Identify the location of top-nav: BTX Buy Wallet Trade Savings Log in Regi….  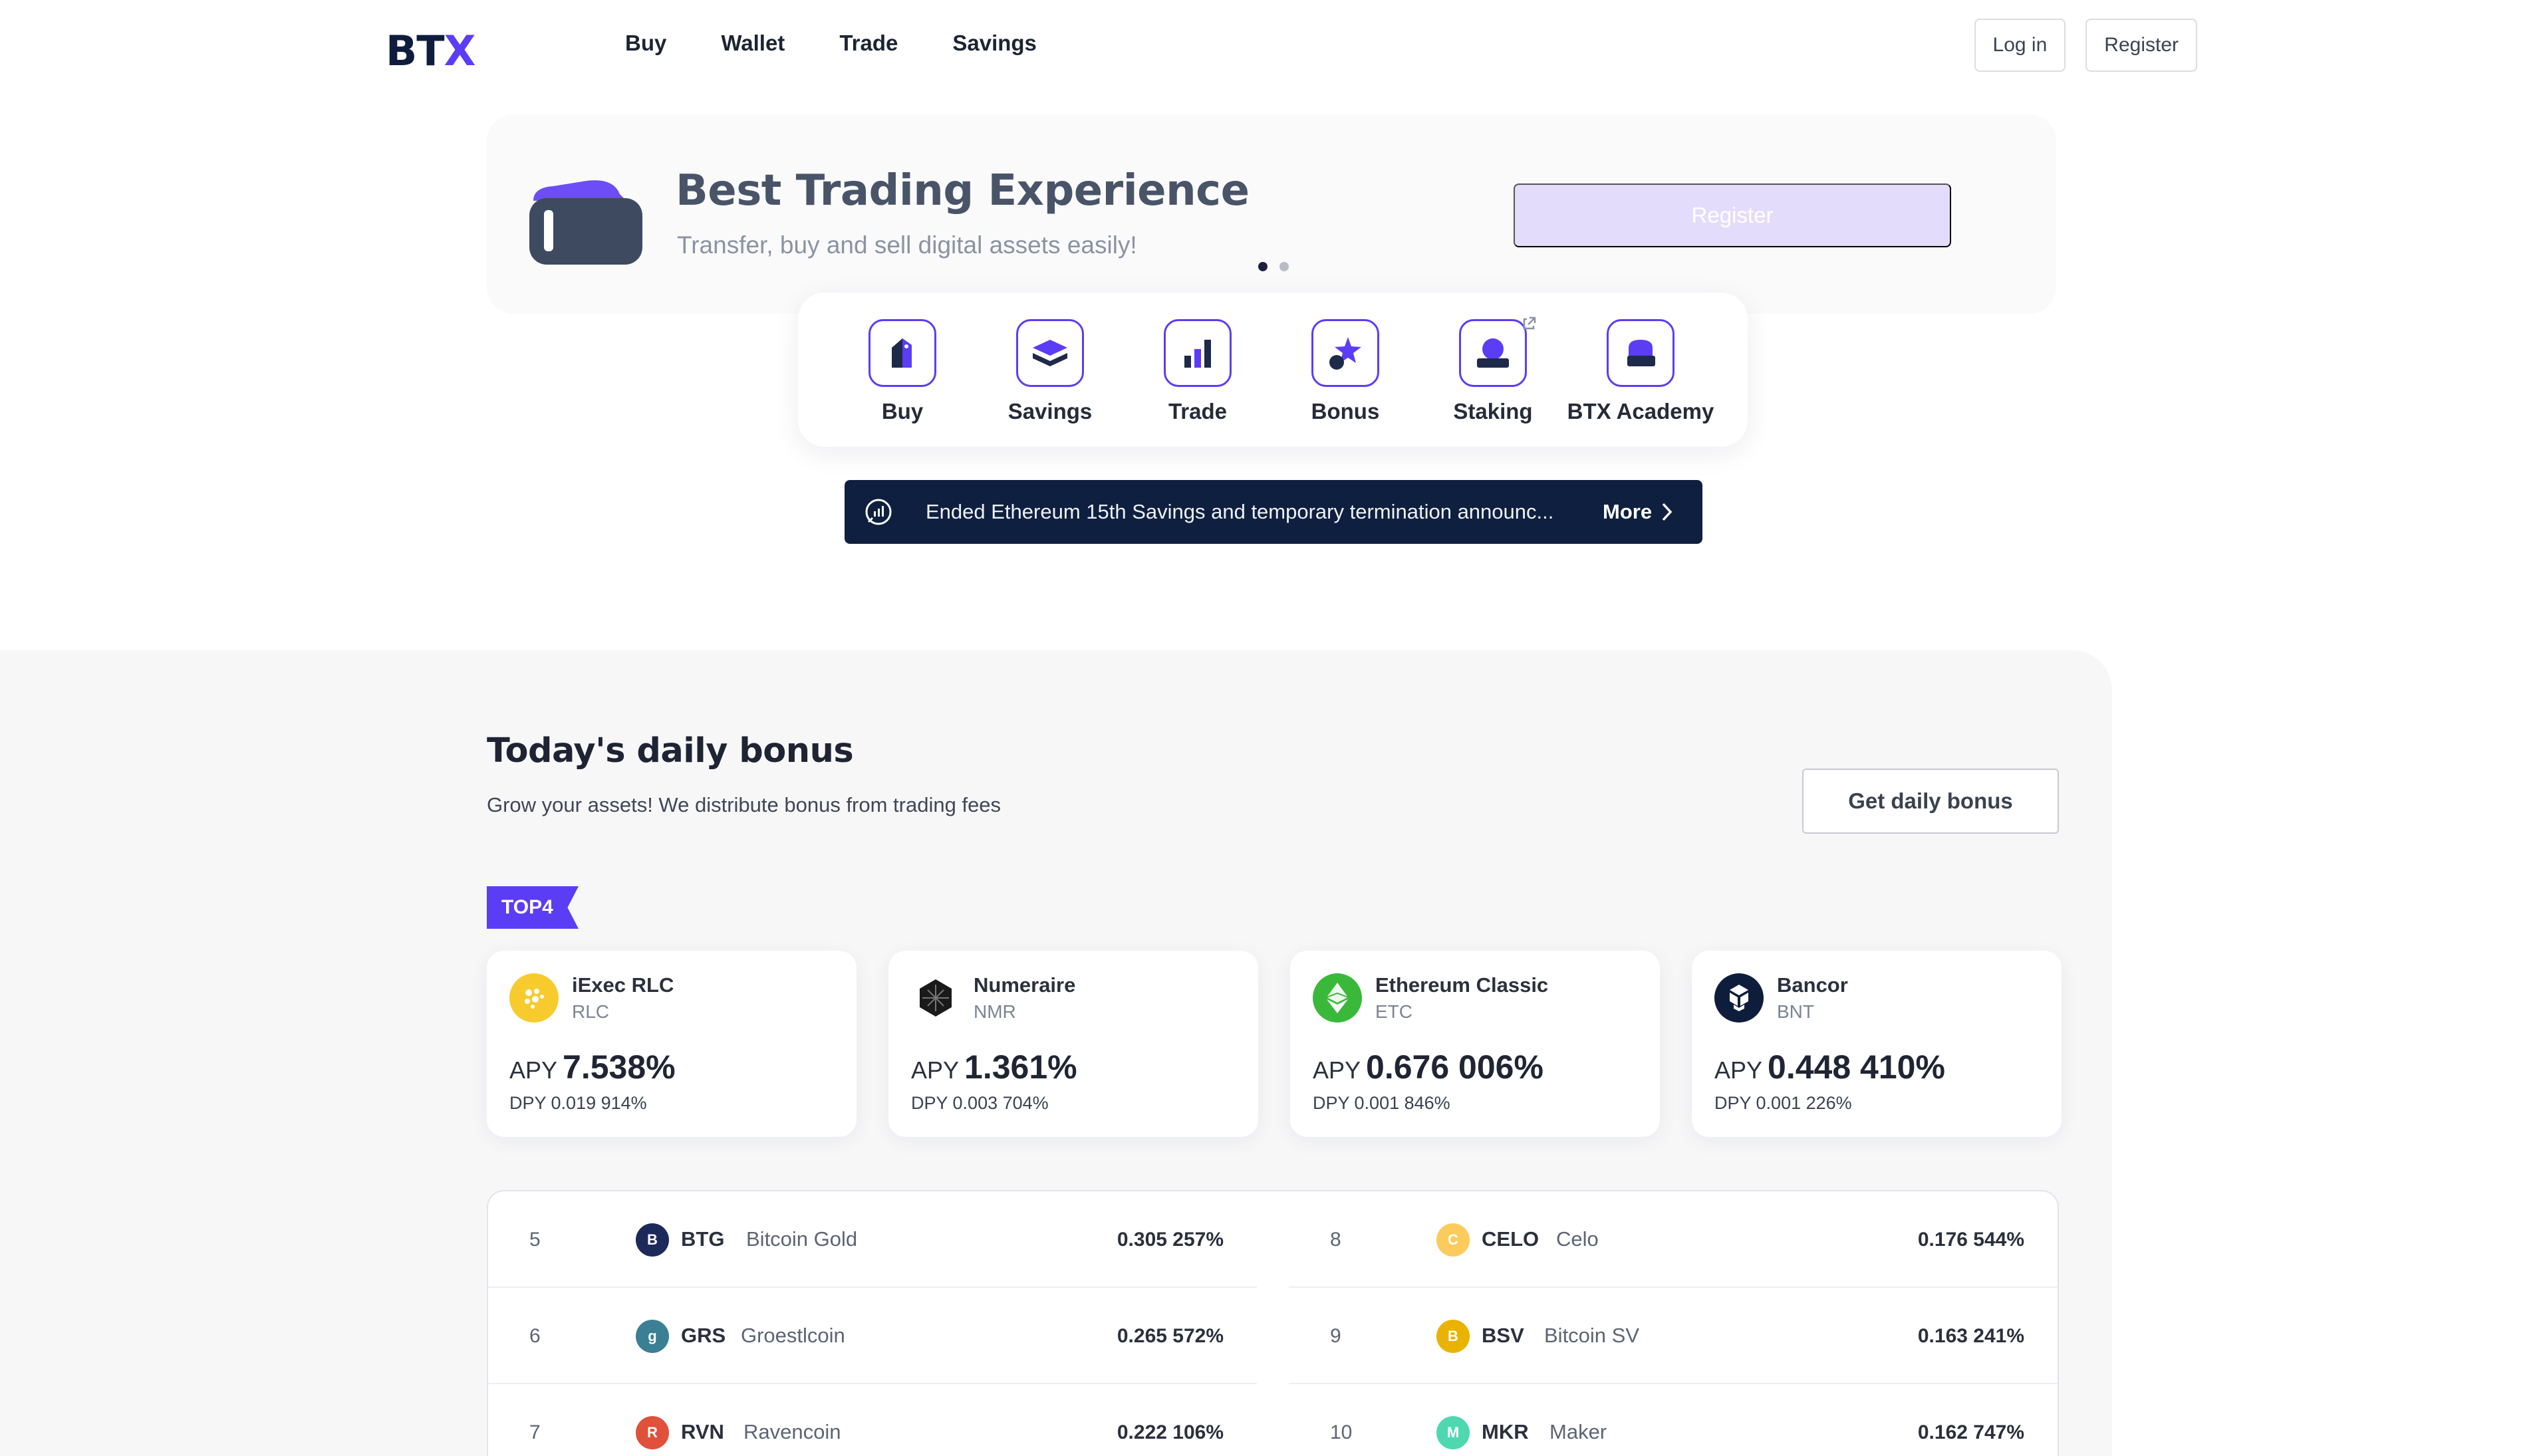
(1271, 45).